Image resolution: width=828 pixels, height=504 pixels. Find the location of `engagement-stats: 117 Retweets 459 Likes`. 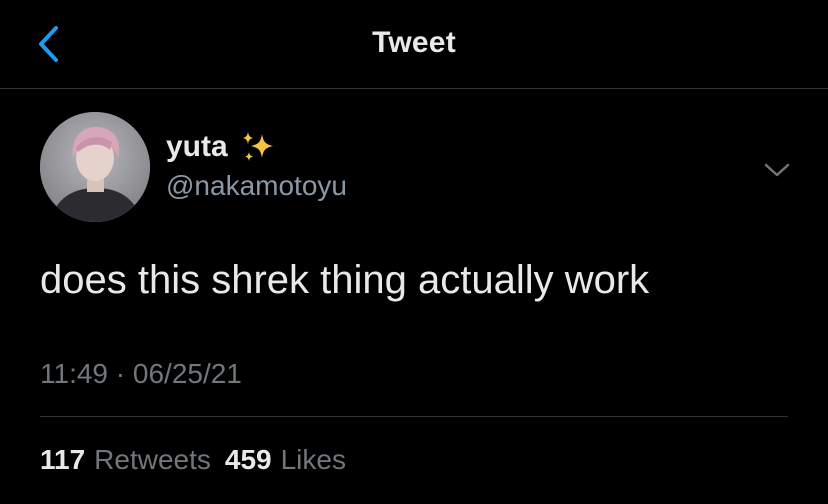

engagement-stats: 117 Retweets 459 Likes is located at coordinates (193, 460).